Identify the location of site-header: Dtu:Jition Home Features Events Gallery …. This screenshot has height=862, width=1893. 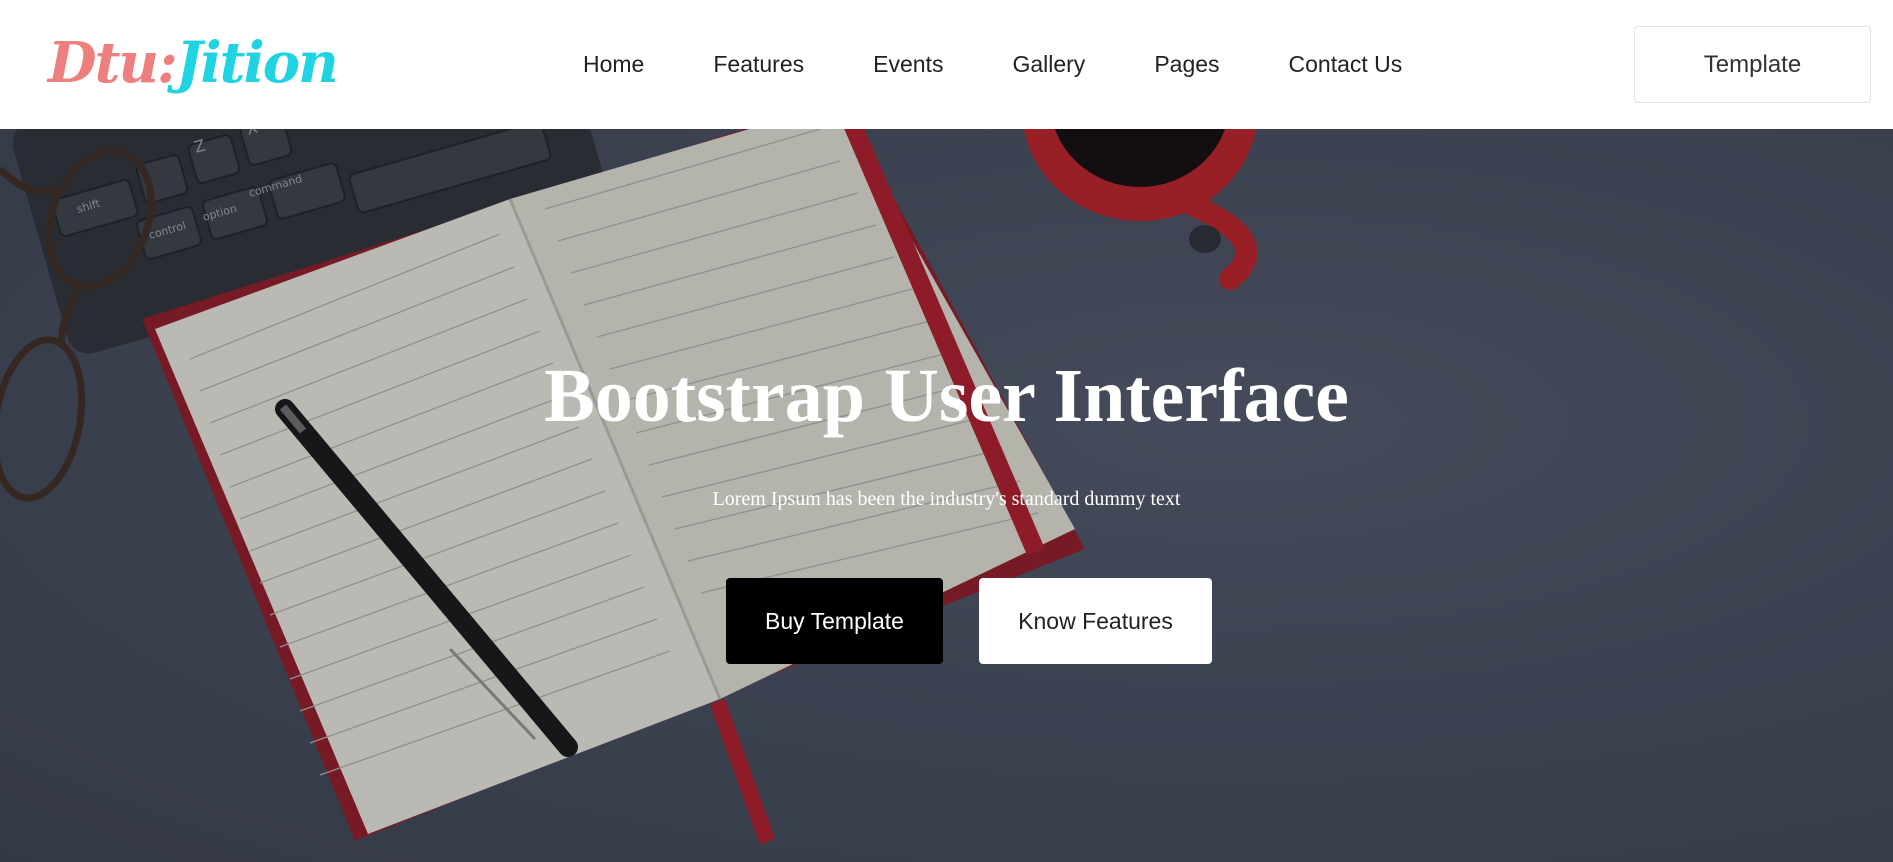
(946, 64).